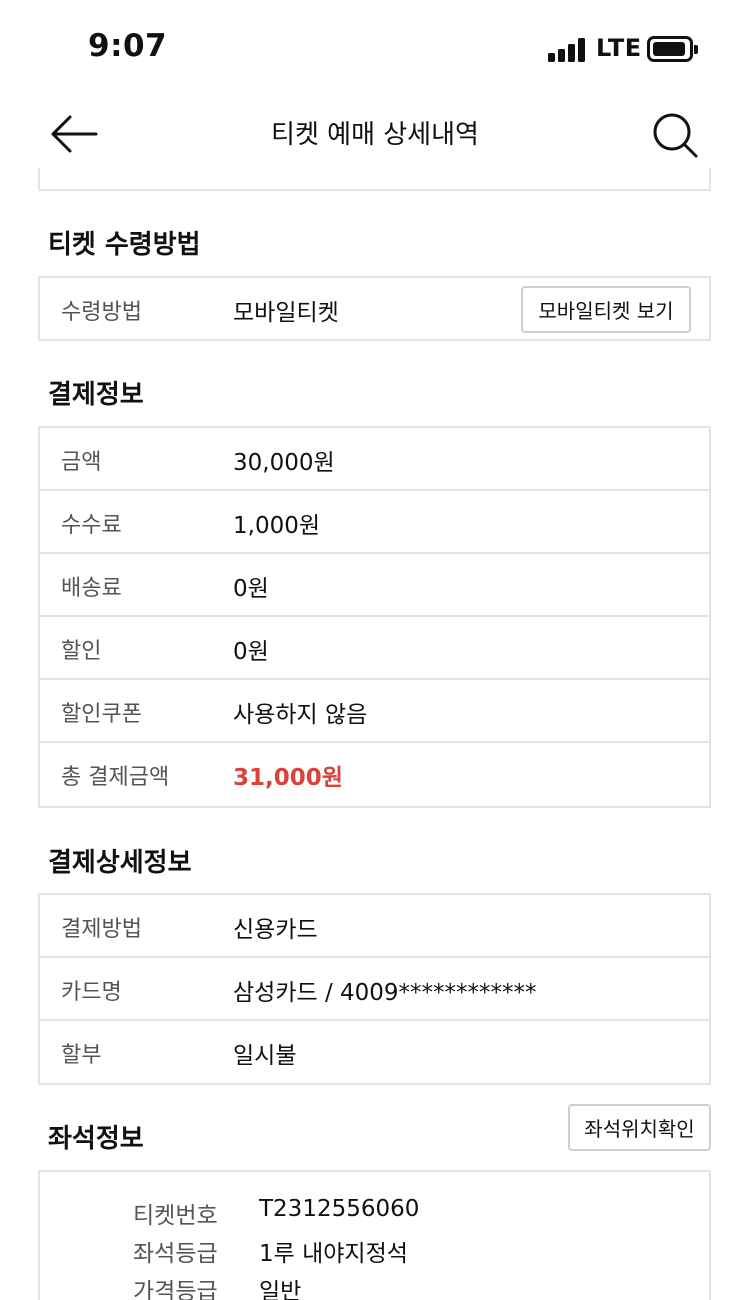 The height and width of the screenshot is (1300, 750). I want to click on row-label: 좌석등급, so click(175, 1254).